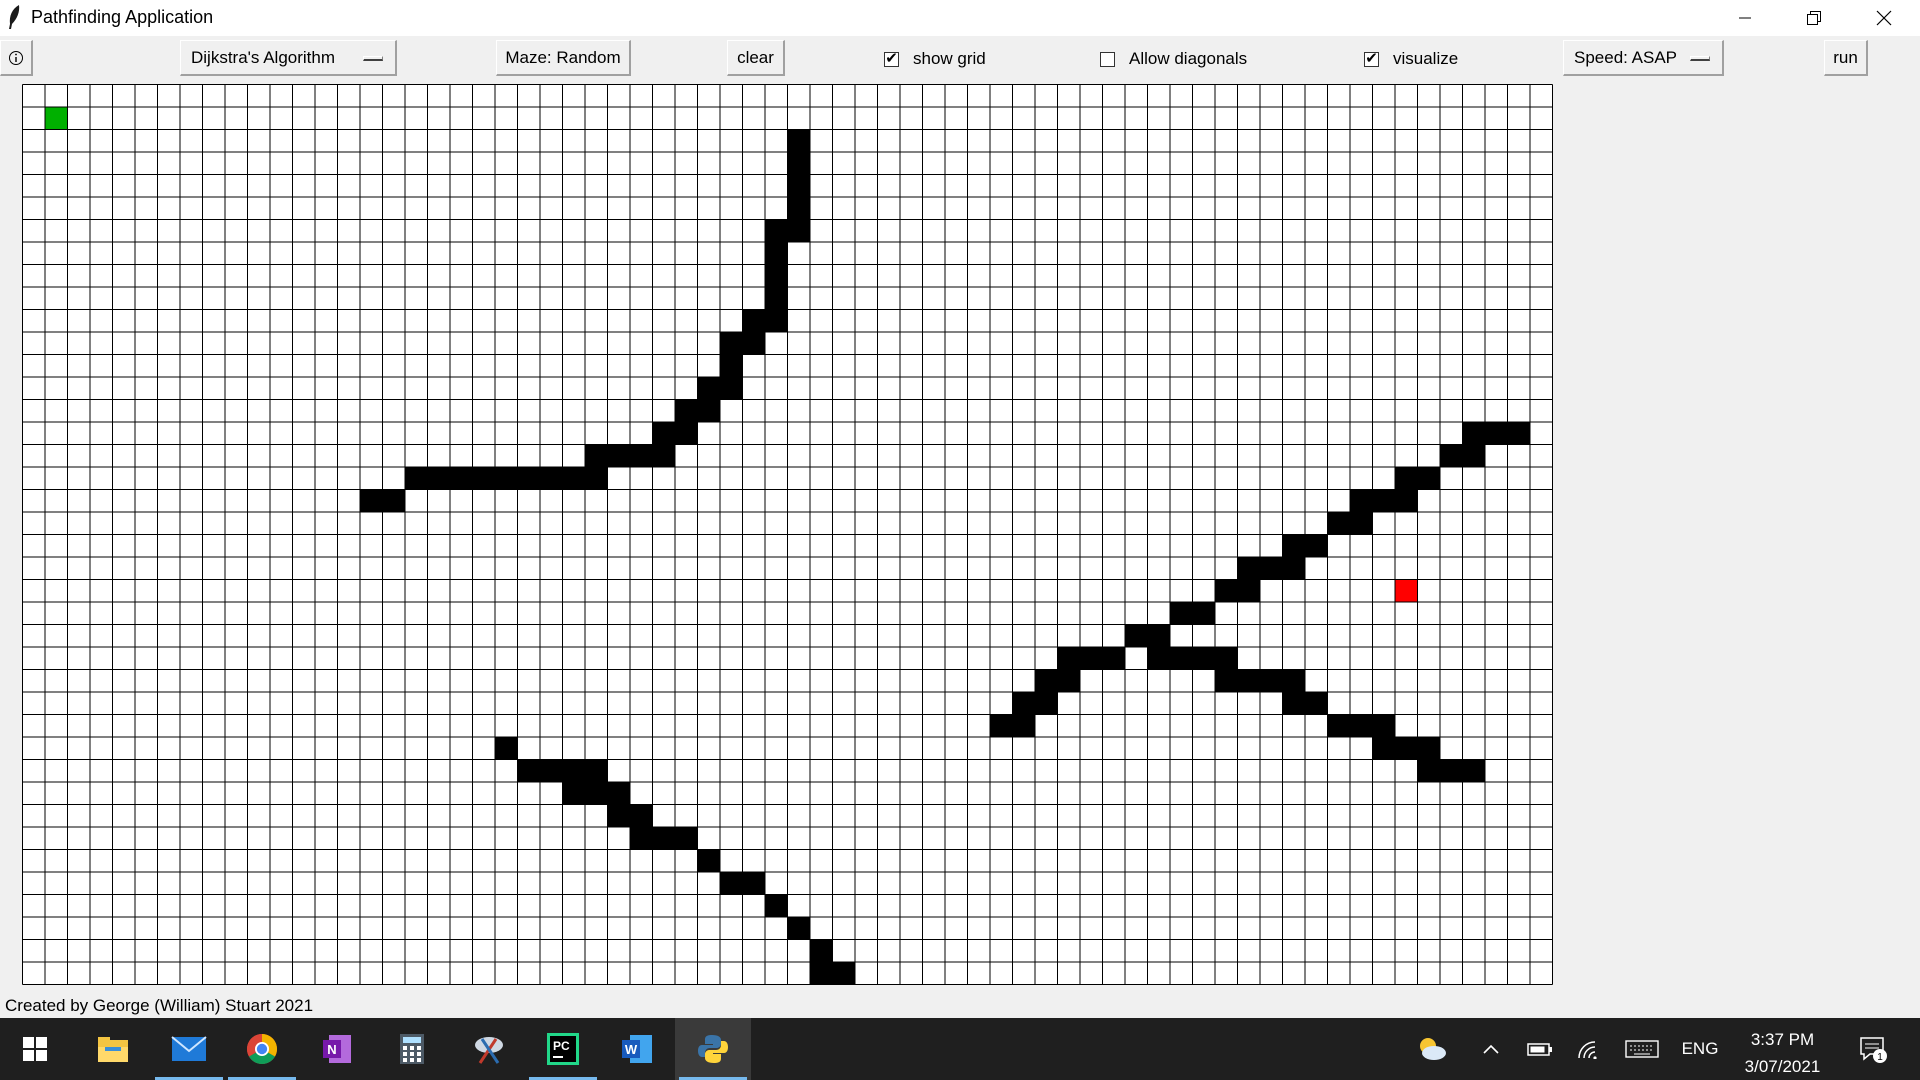 The height and width of the screenshot is (1080, 1920). What do you see at coordinates (1371, 58) in the screenshot?
I see `visualize-box: ✔` at bounding box center [1371, 58].